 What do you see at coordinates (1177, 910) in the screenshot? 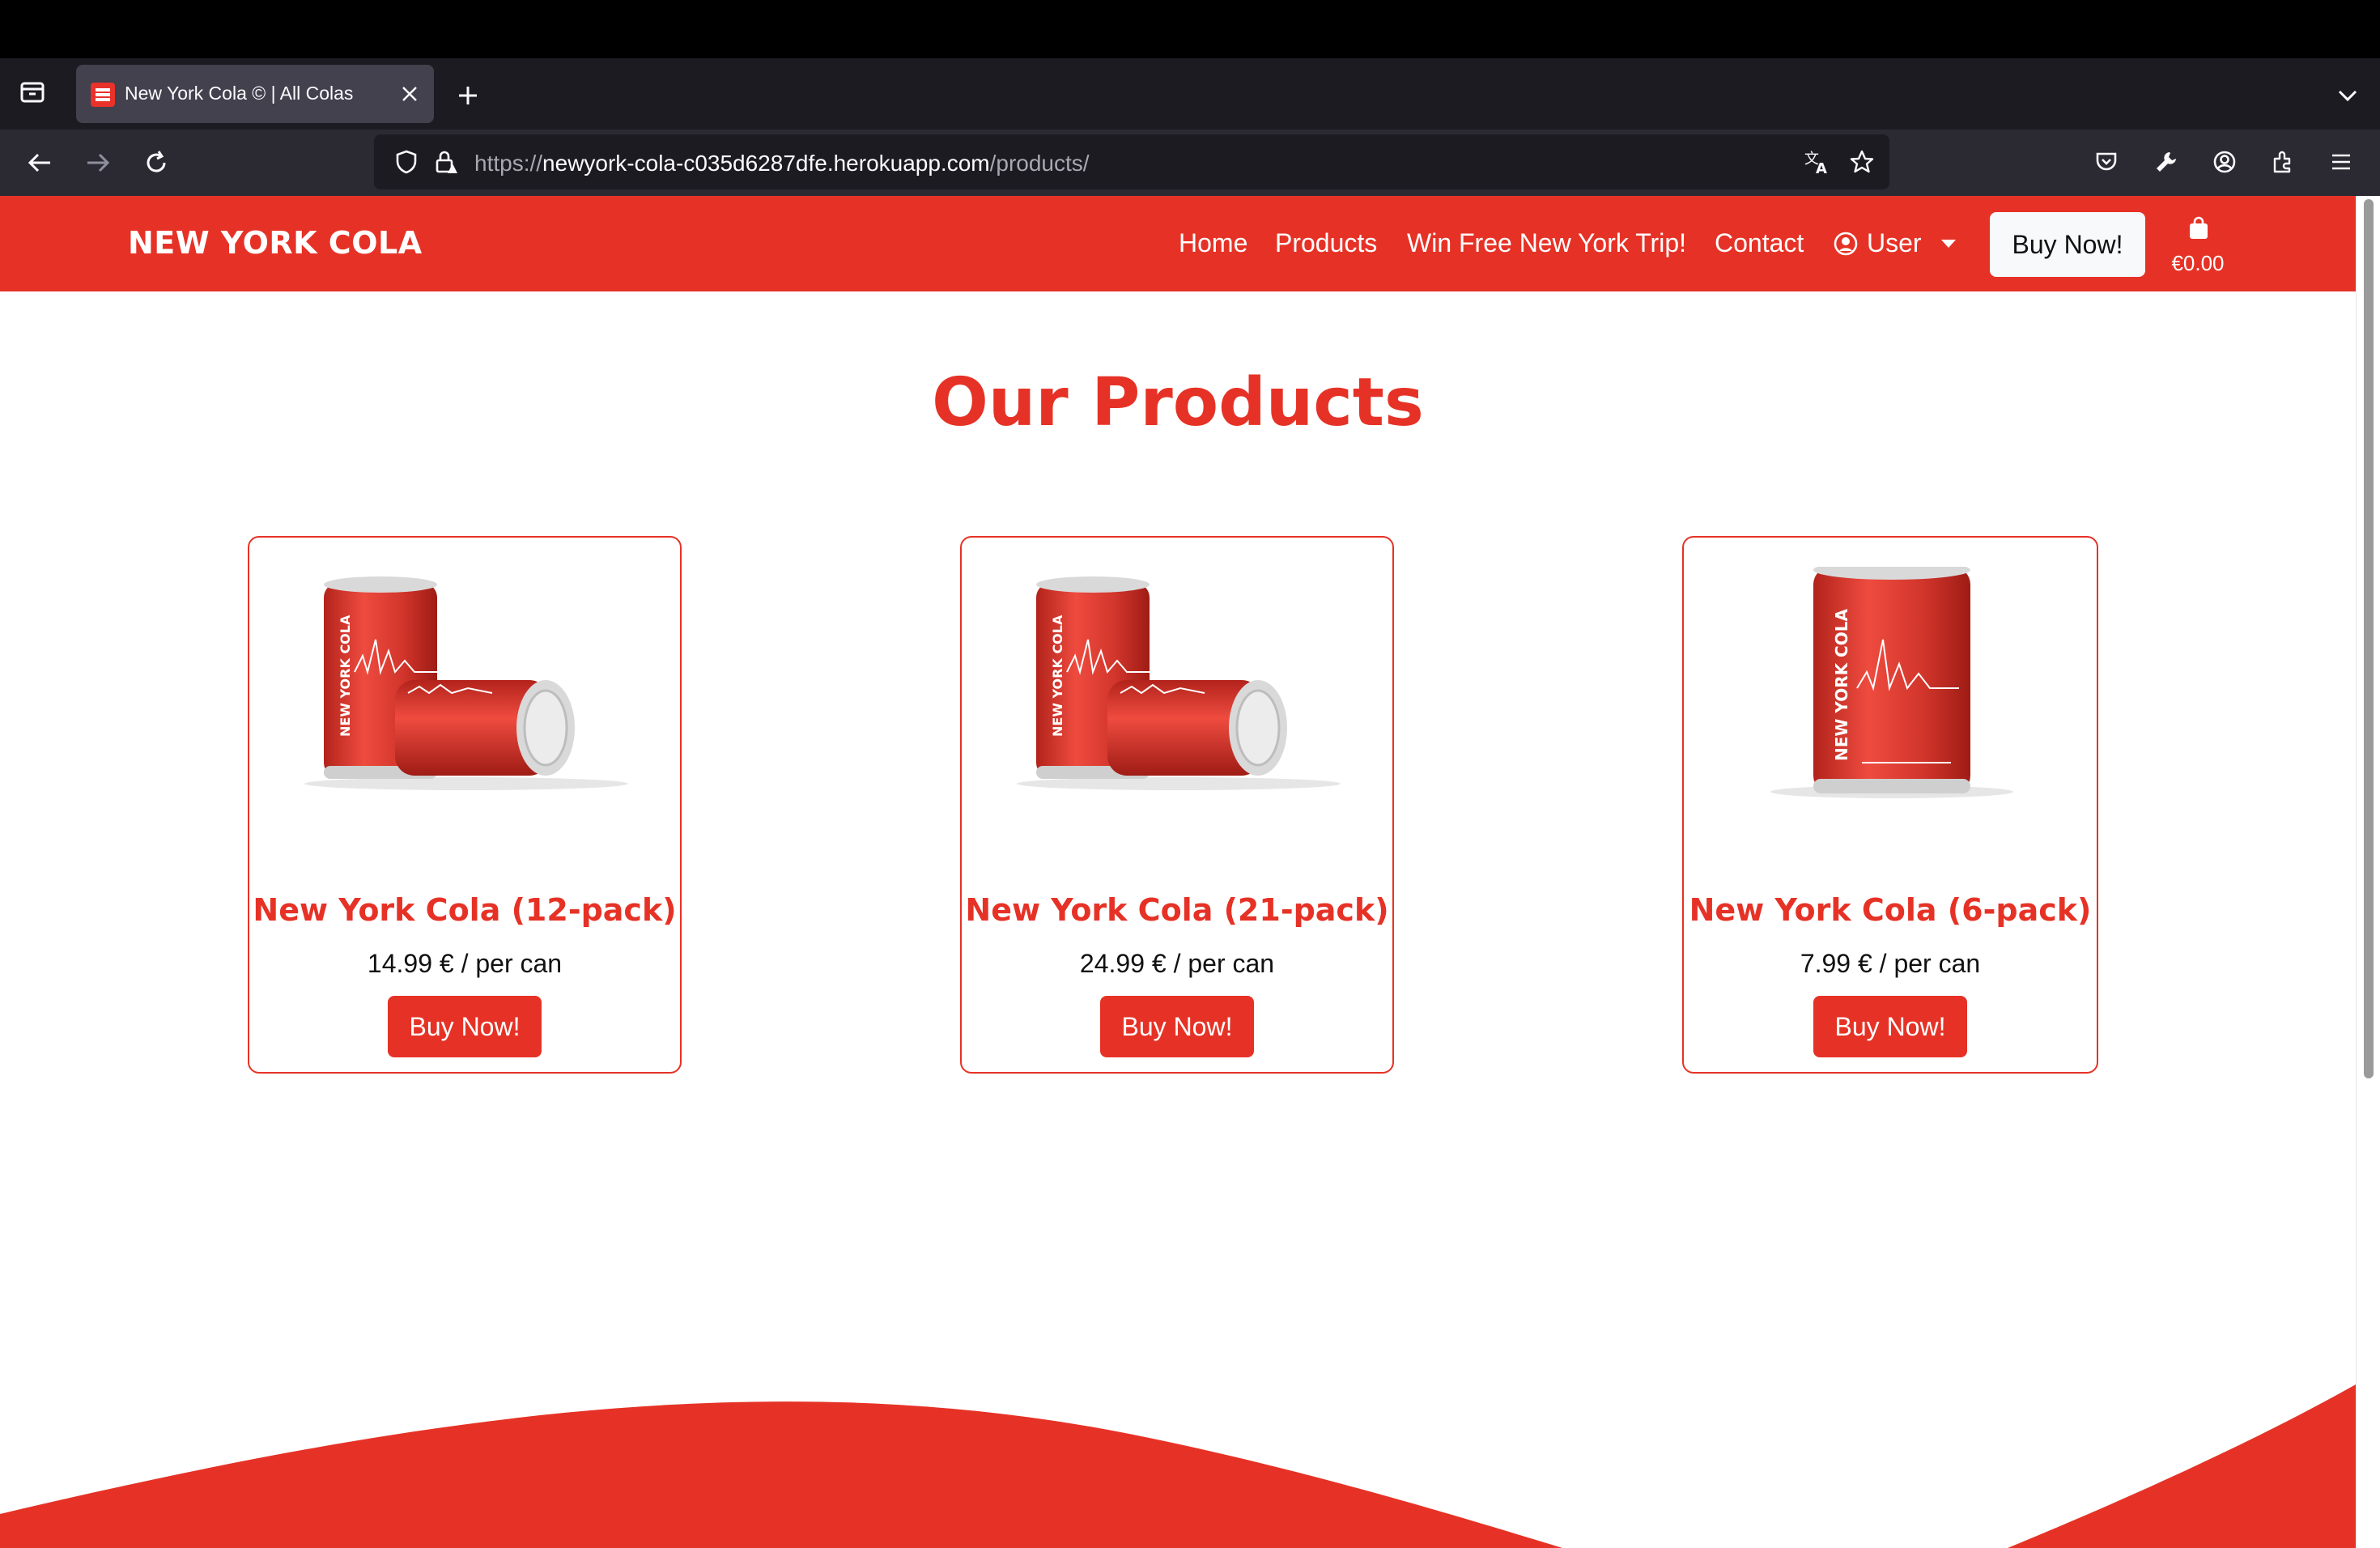
I see `product-name: New York Cola (21-pack)` at bounding box center [1177, 910].